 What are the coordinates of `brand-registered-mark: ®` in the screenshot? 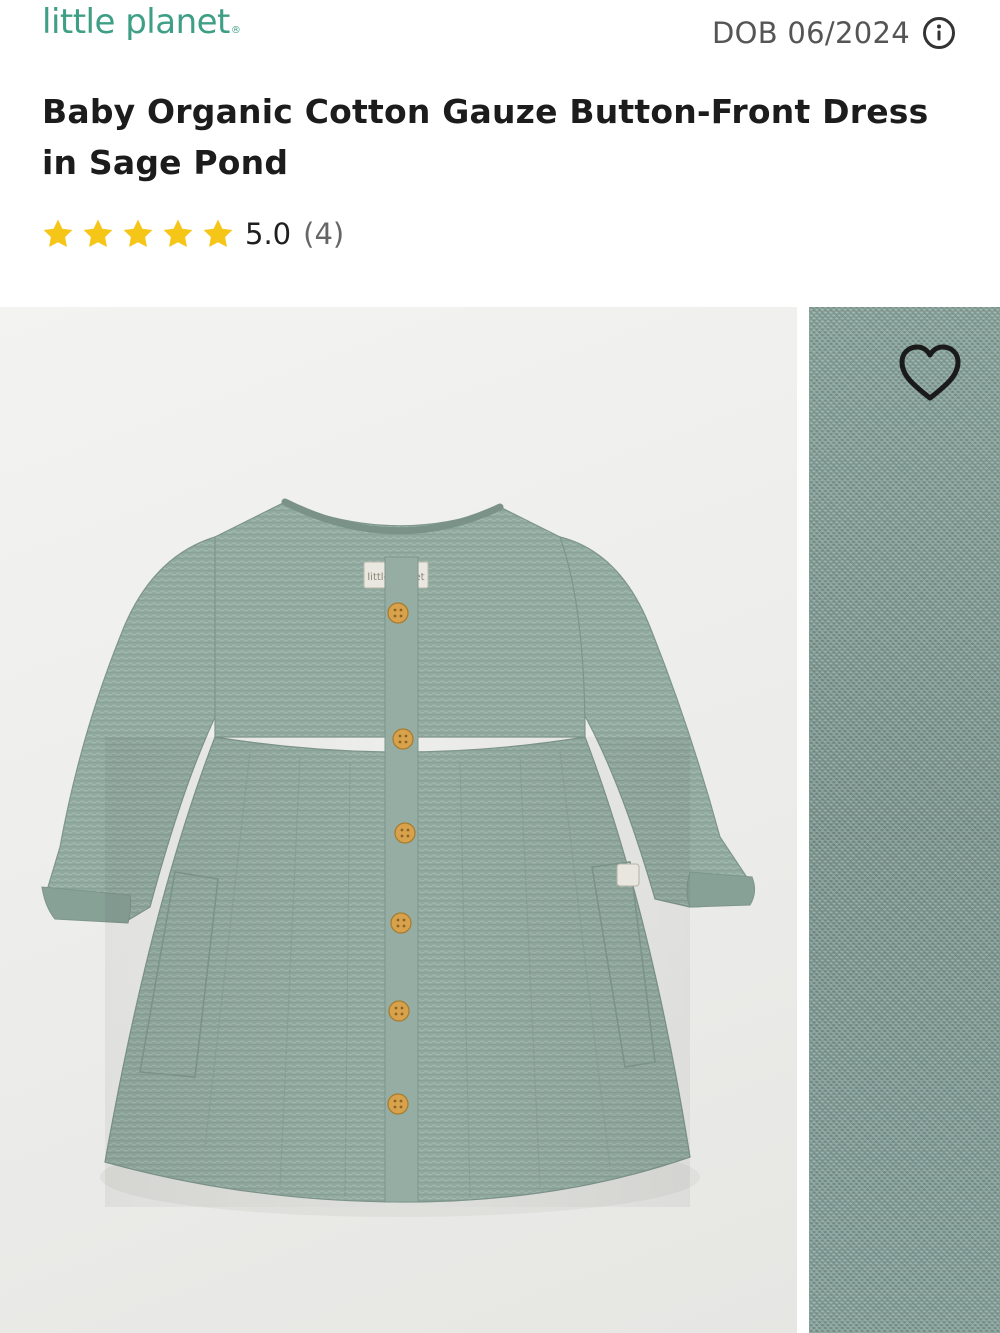 It's located at (235, 30).